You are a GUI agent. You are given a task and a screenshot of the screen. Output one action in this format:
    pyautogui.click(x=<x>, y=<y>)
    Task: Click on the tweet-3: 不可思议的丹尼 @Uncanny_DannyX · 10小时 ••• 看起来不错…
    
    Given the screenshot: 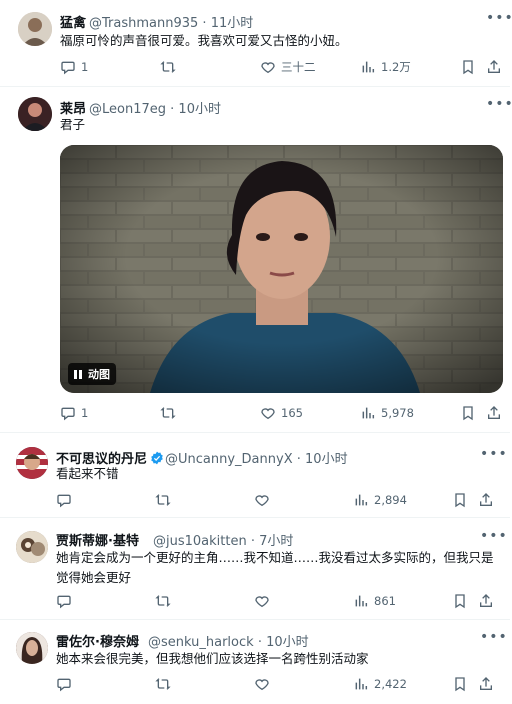 What is the action you would take?
    pyautogui.click(x=255, y=477)
    